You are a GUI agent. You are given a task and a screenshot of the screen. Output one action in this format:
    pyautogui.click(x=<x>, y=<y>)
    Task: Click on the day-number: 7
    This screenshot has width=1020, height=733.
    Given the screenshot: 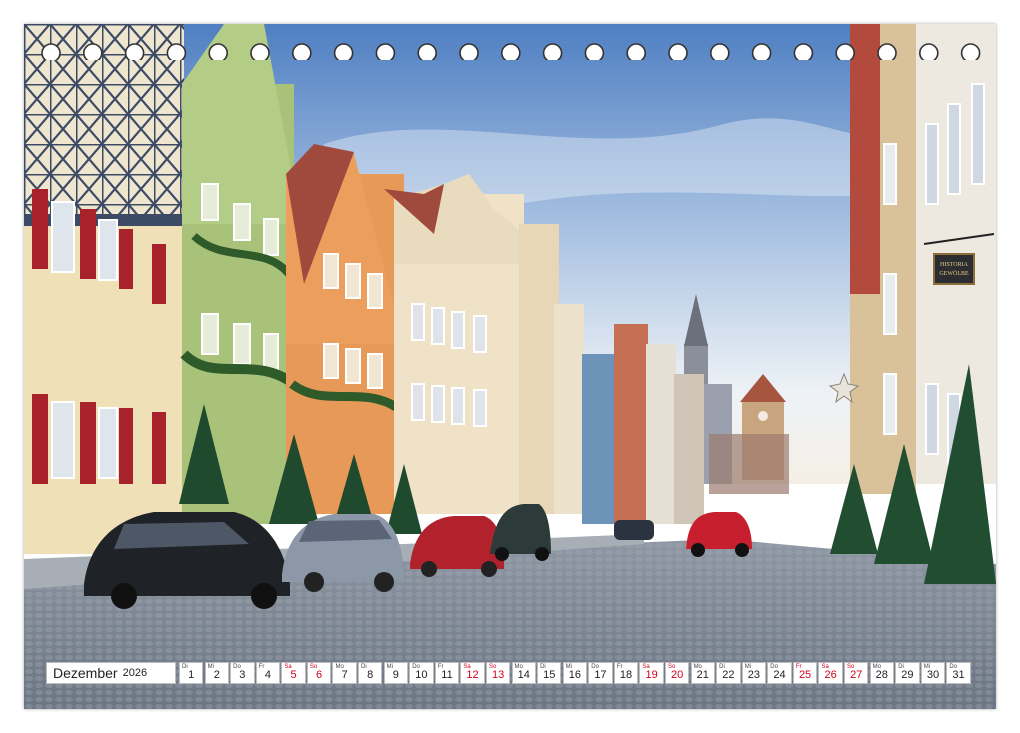 What is the action you would take?
    pyautogui.click(x=344, y=675)
    